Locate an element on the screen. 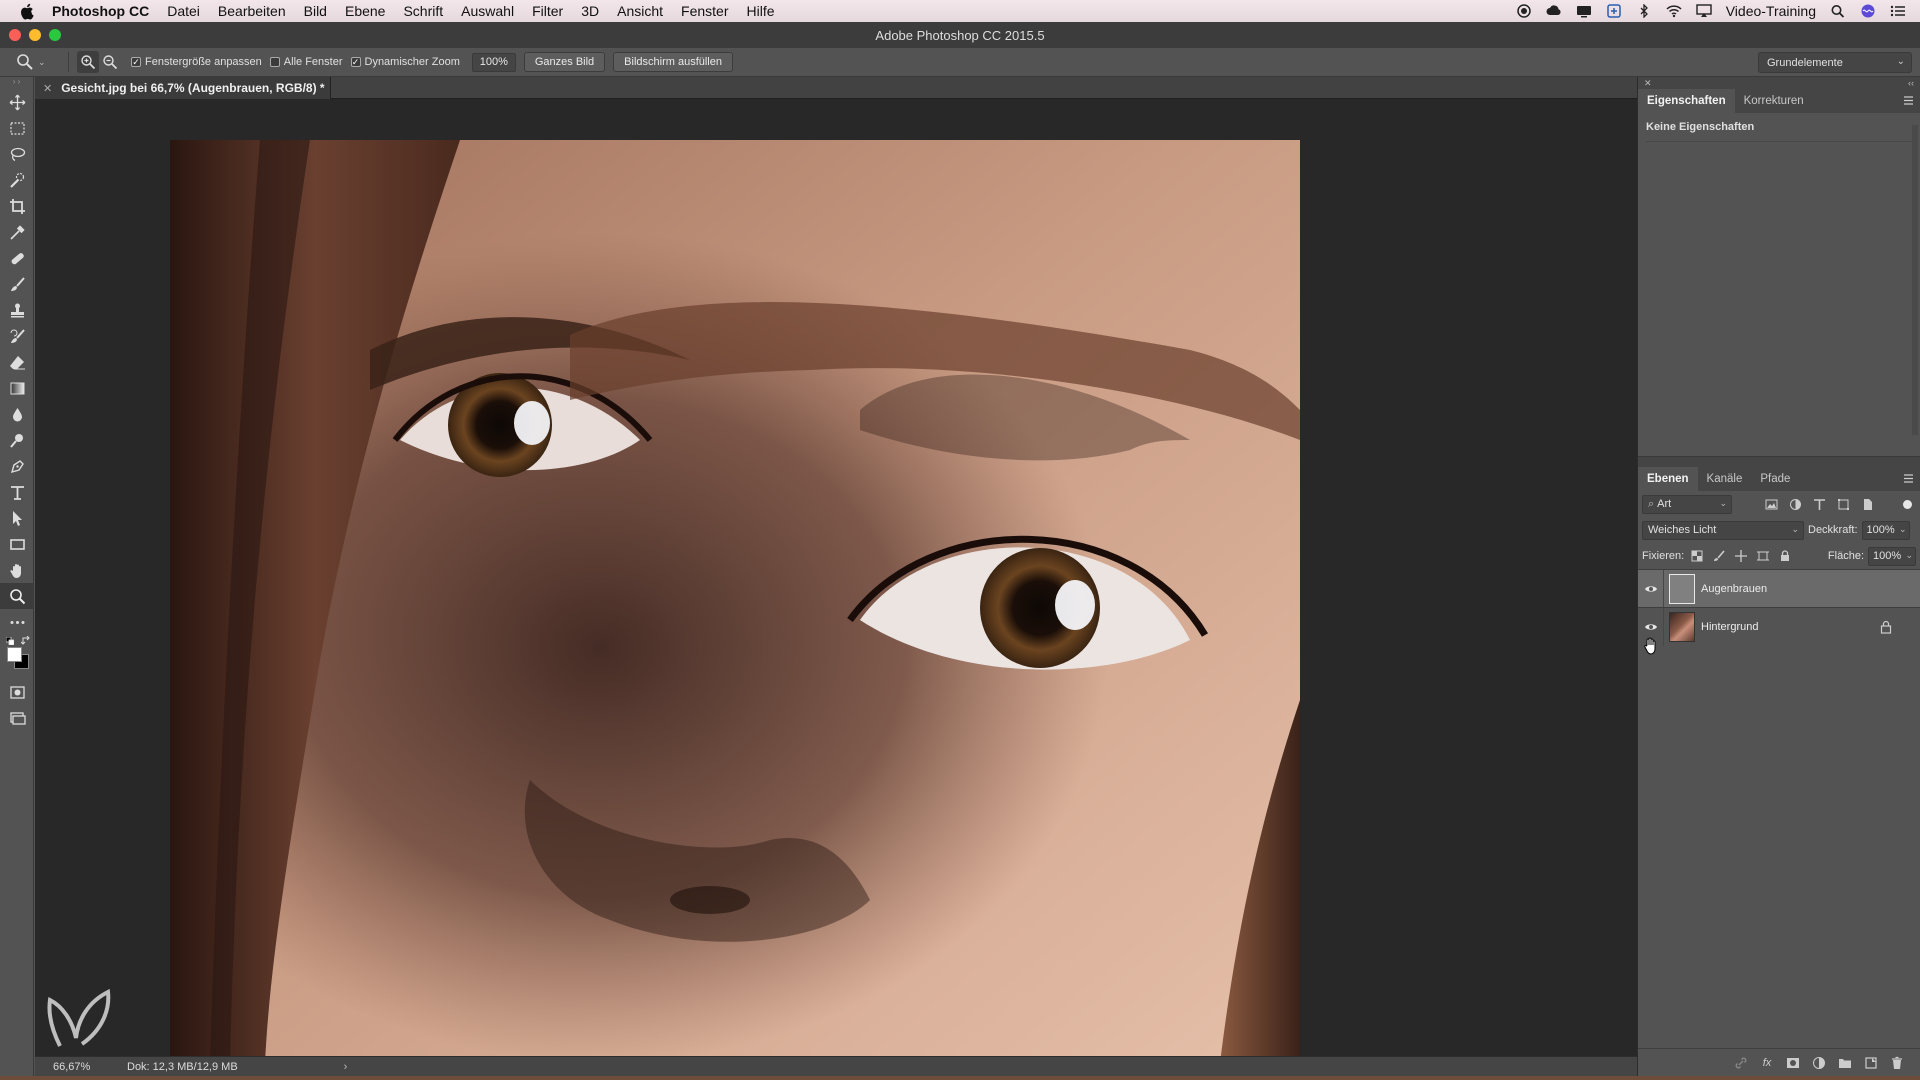 The height and width of the screenshot is (1080, 1920). zoom-value-field: 100% is located at coordinates (493, 62).